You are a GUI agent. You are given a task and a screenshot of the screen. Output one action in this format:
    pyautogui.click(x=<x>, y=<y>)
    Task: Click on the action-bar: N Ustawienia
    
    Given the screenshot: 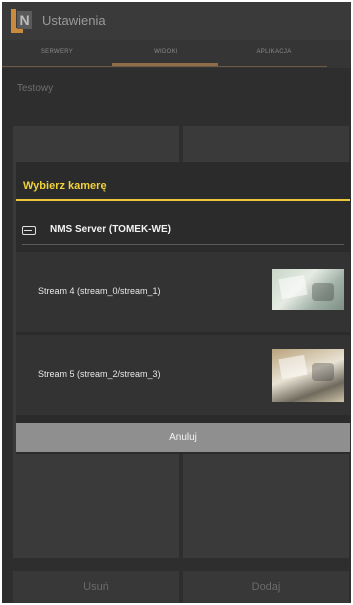 What is the action you would take?
    pyautogui.click(x=176, y=21)
    